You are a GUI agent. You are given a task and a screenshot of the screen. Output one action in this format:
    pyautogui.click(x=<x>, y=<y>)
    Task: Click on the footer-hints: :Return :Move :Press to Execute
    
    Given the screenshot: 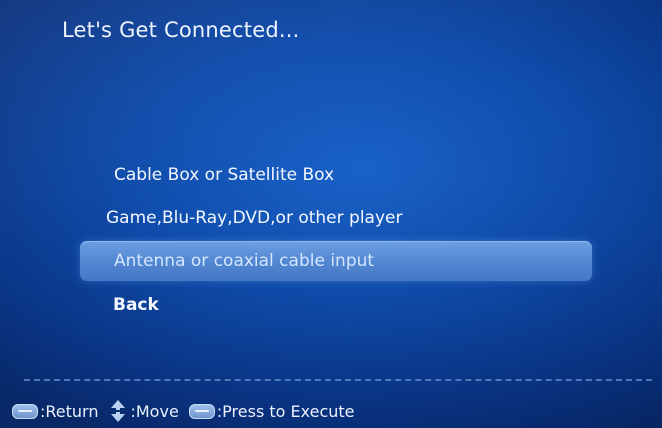 What is the action you would take?
    pyautogui.click(x=183, y=411)
    